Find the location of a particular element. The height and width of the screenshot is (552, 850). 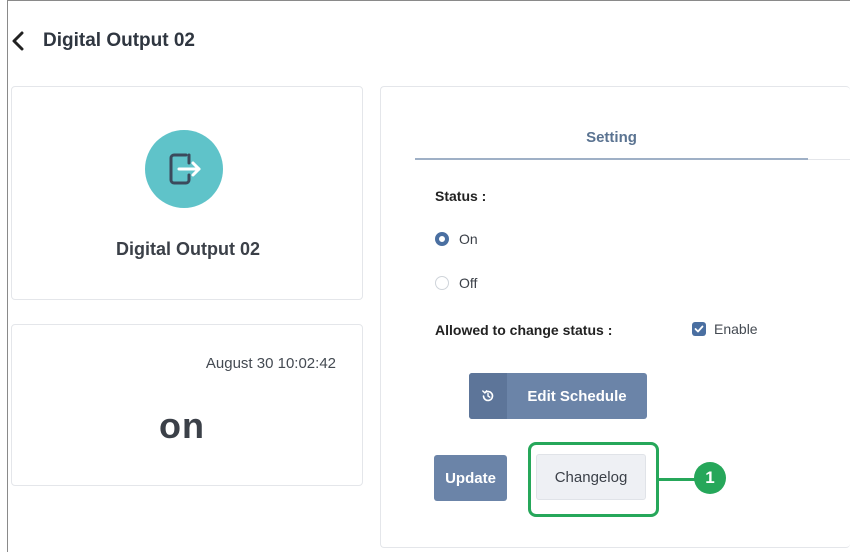

last-update-timestamp: August 30 10:02:42 is located at coordinates (270, 363).